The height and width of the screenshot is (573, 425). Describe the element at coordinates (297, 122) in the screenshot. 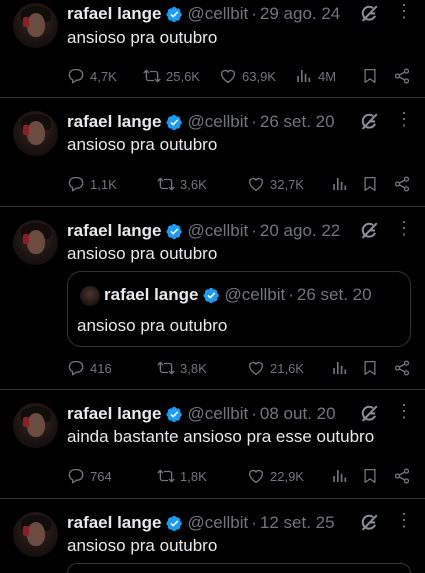

I see `tweet-date: 26 set. 20` at that location.